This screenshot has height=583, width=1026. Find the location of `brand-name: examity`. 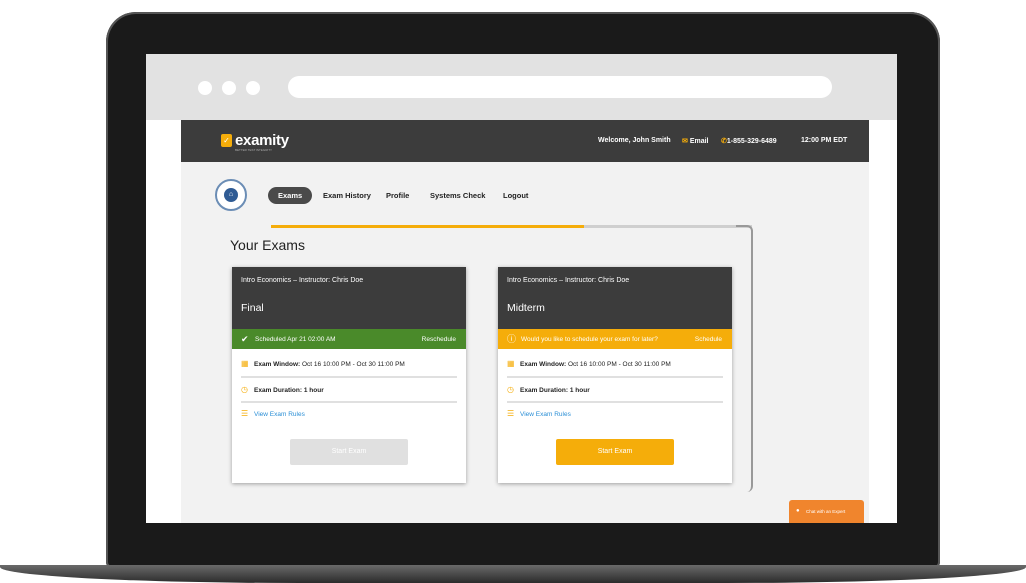

brand-name: examity is located at coordinates (262, 140).